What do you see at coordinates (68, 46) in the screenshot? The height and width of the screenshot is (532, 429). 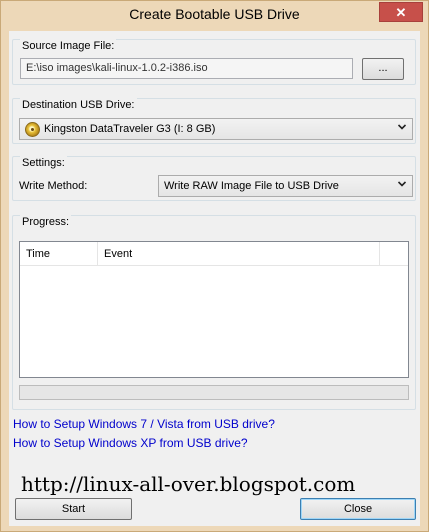 I see `source-image-label: Source Image File:` at bounding box center [68, 46].